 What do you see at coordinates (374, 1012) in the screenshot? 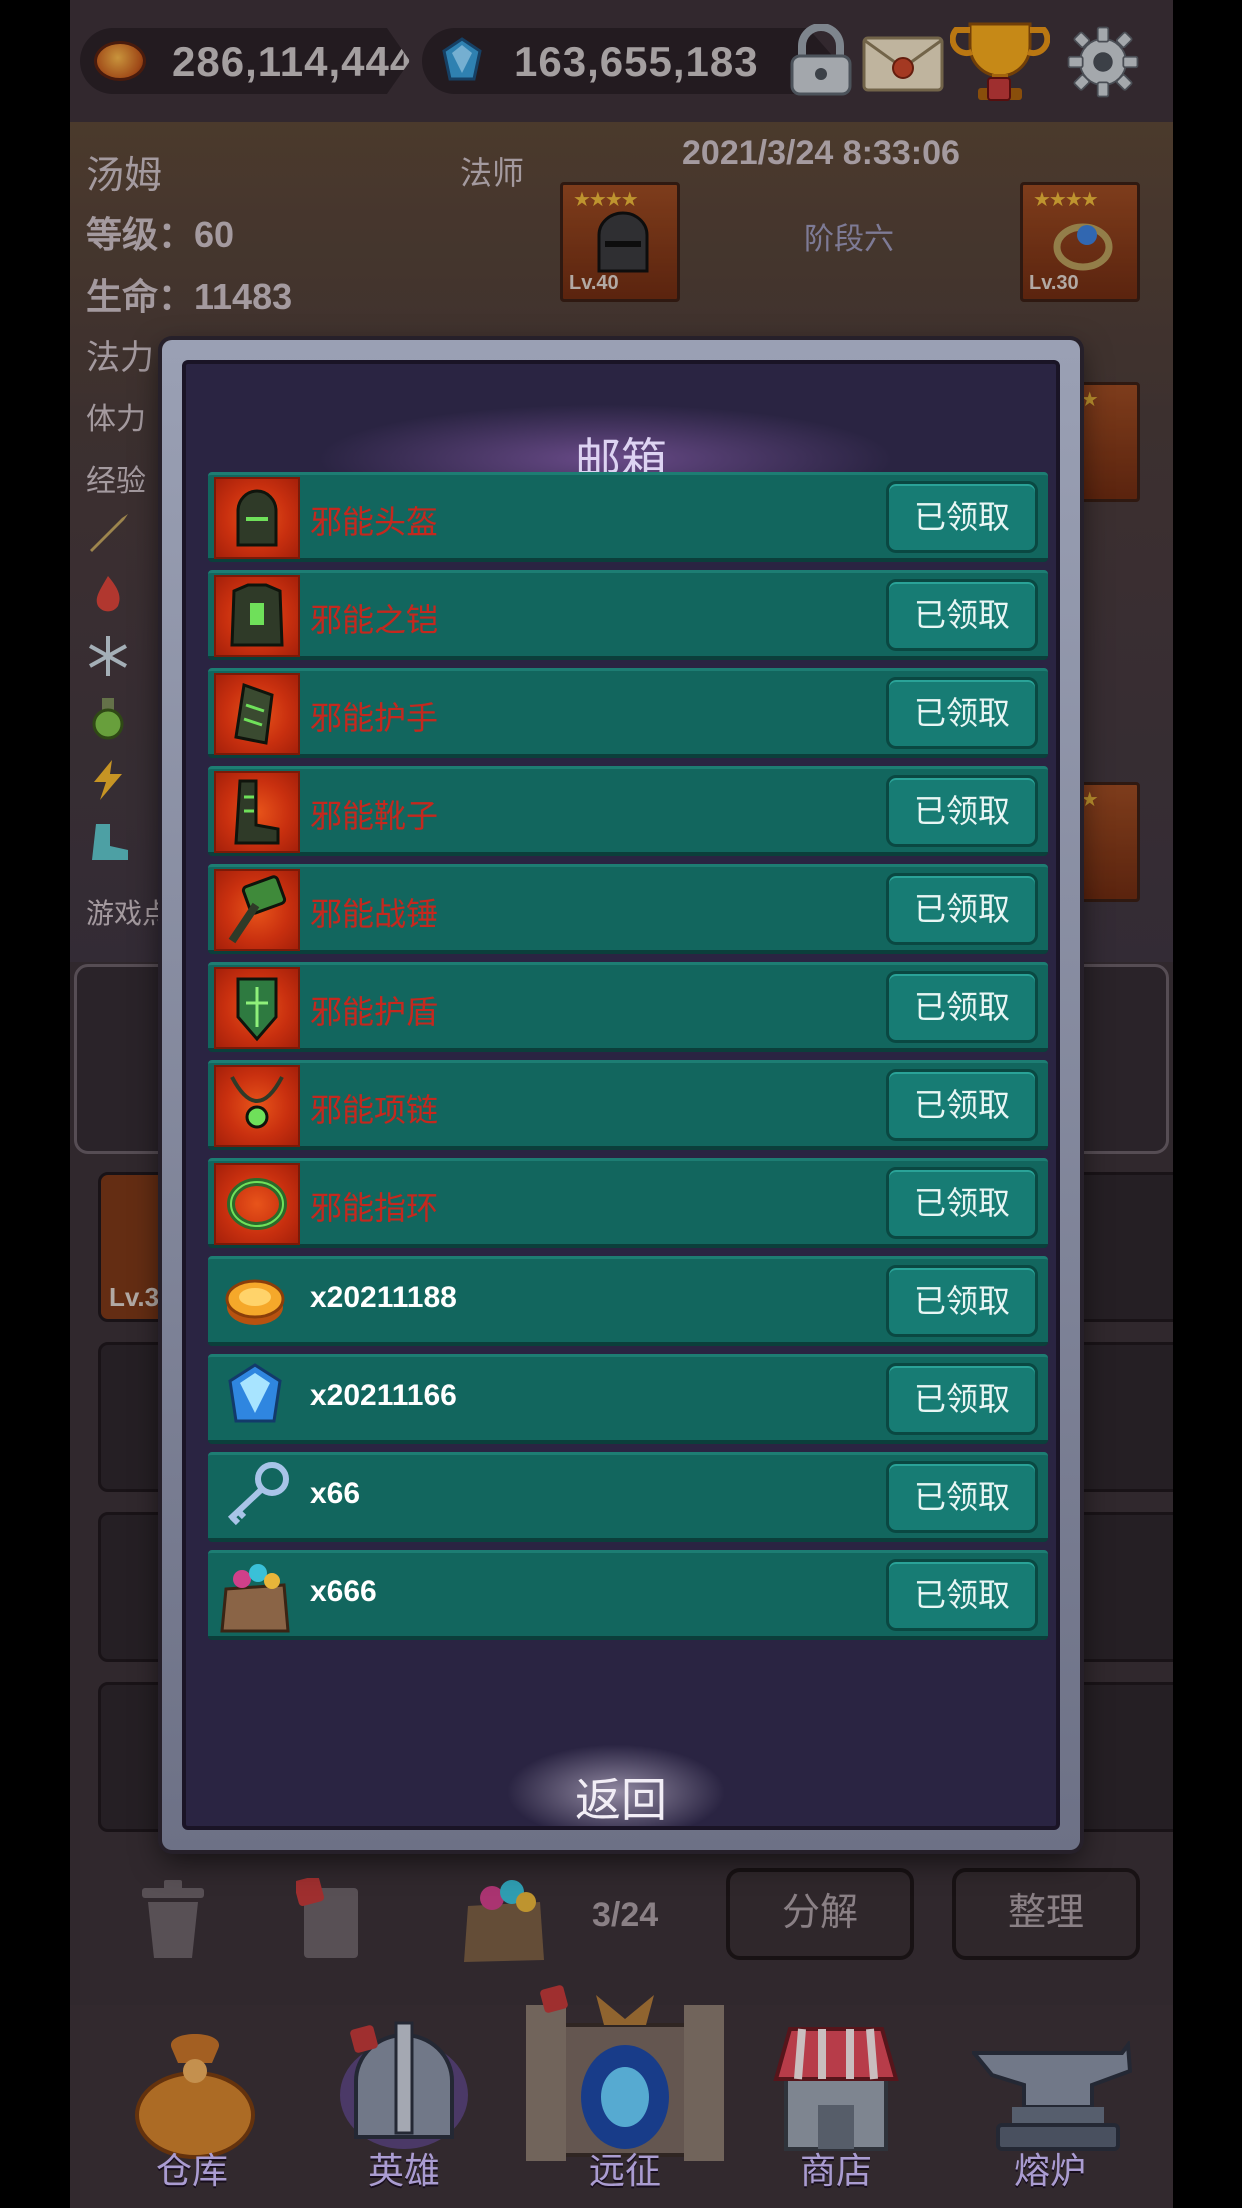
I see `mail-item-name: 邪能护盾` at bounding box center [374, 1012].